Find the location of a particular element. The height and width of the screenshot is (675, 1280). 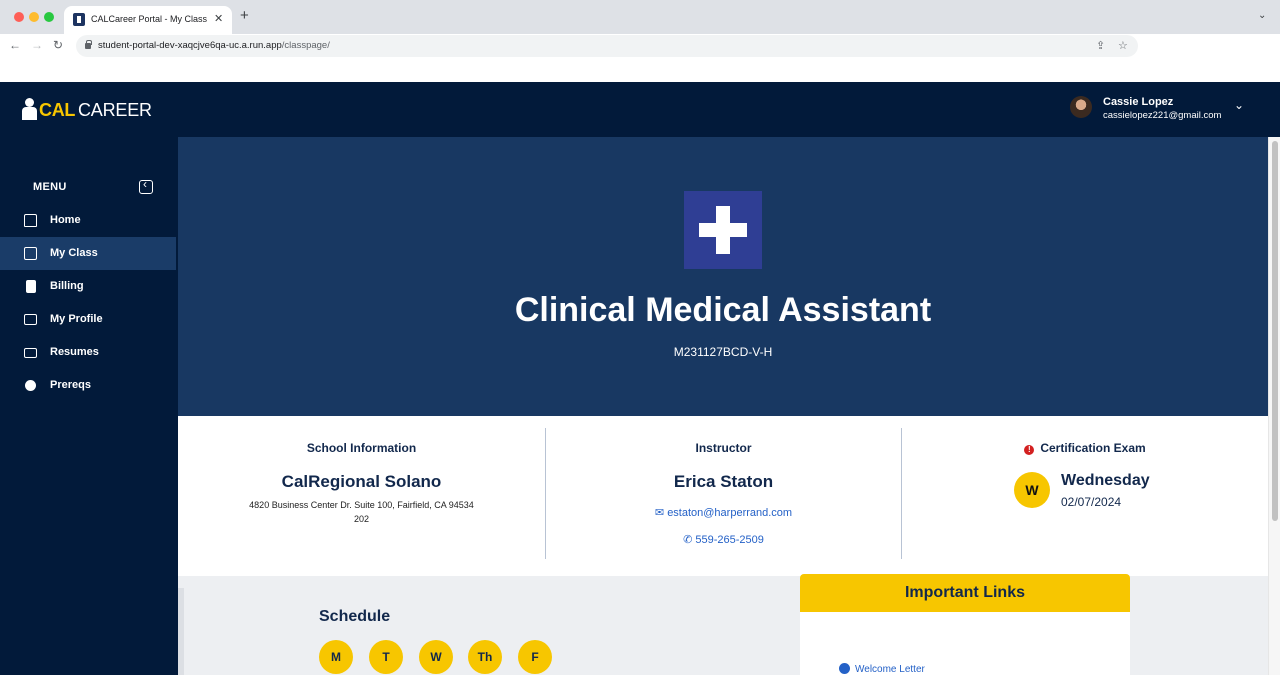

back-button: ← is located at coordinates (15, 45).